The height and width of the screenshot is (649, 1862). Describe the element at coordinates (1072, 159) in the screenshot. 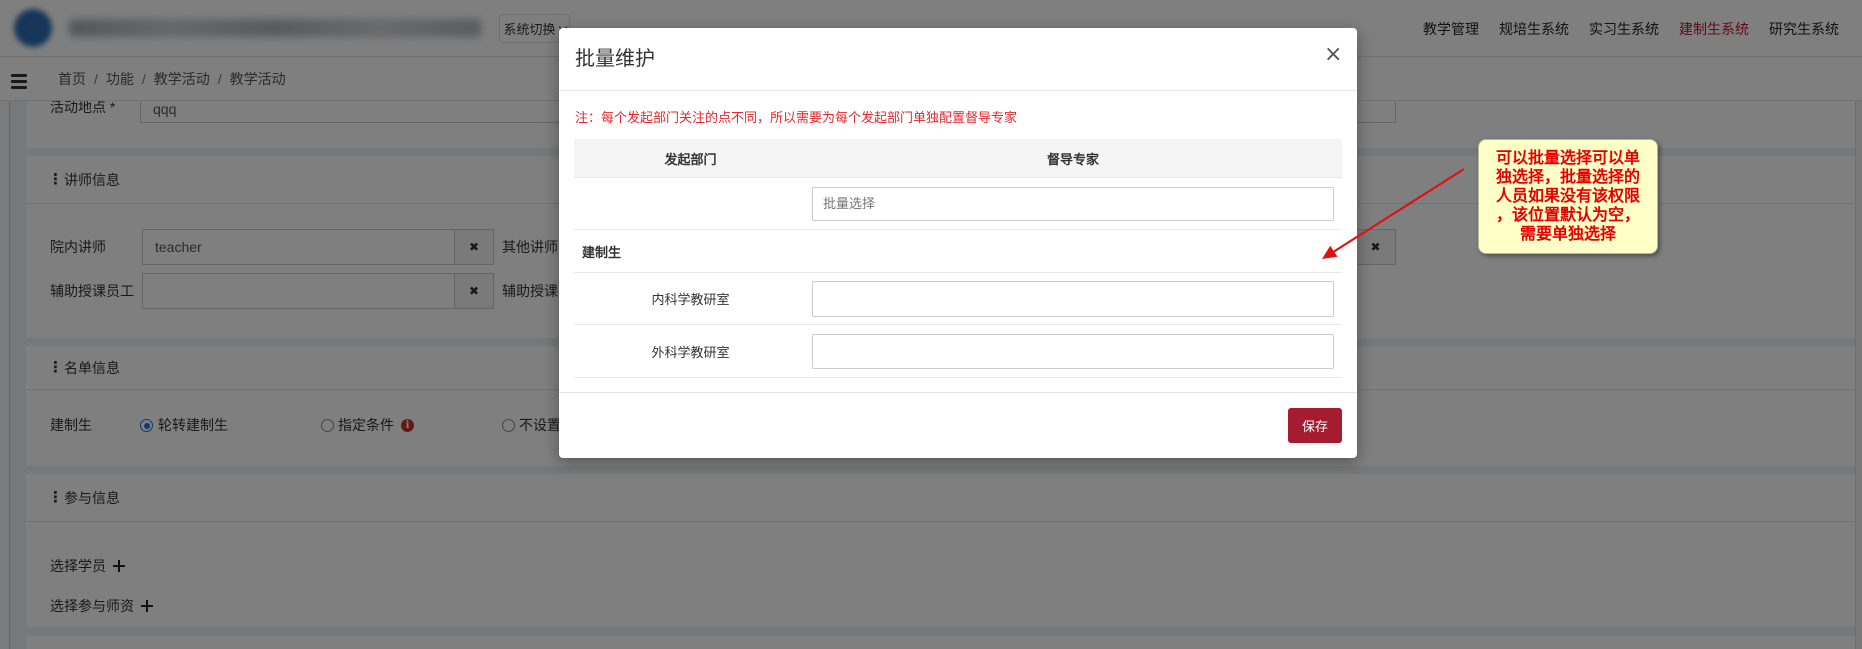

I see `column-header-expert: 督导专家` at that location.